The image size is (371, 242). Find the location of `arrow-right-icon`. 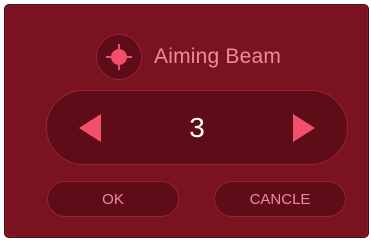

arrow-right-icon is located at coordinates (304, 128).